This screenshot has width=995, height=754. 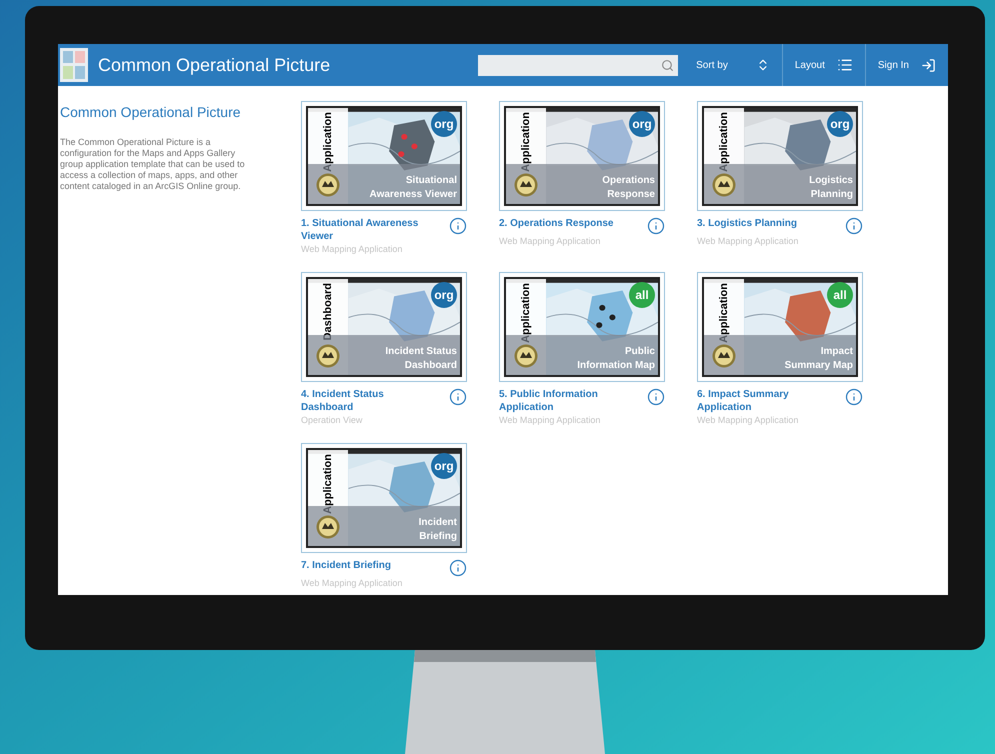 What do you see at coordinates (561, 401) in the screenshot?
I see `item-title: 5. Public Information Application` at bounding box center [561, 401].